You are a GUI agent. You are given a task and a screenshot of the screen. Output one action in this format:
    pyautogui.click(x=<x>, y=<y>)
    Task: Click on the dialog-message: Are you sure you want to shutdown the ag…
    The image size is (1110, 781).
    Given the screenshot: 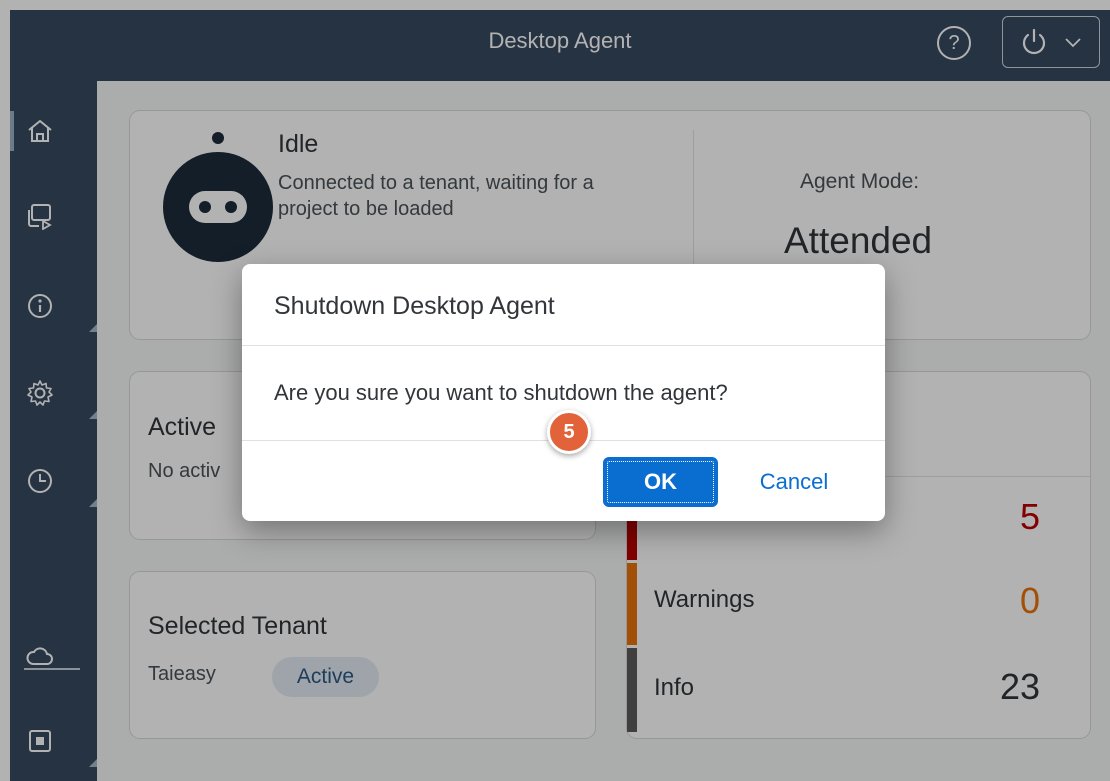 What is the action you would take?
    pyautogui.click(x=501, y=392)
    